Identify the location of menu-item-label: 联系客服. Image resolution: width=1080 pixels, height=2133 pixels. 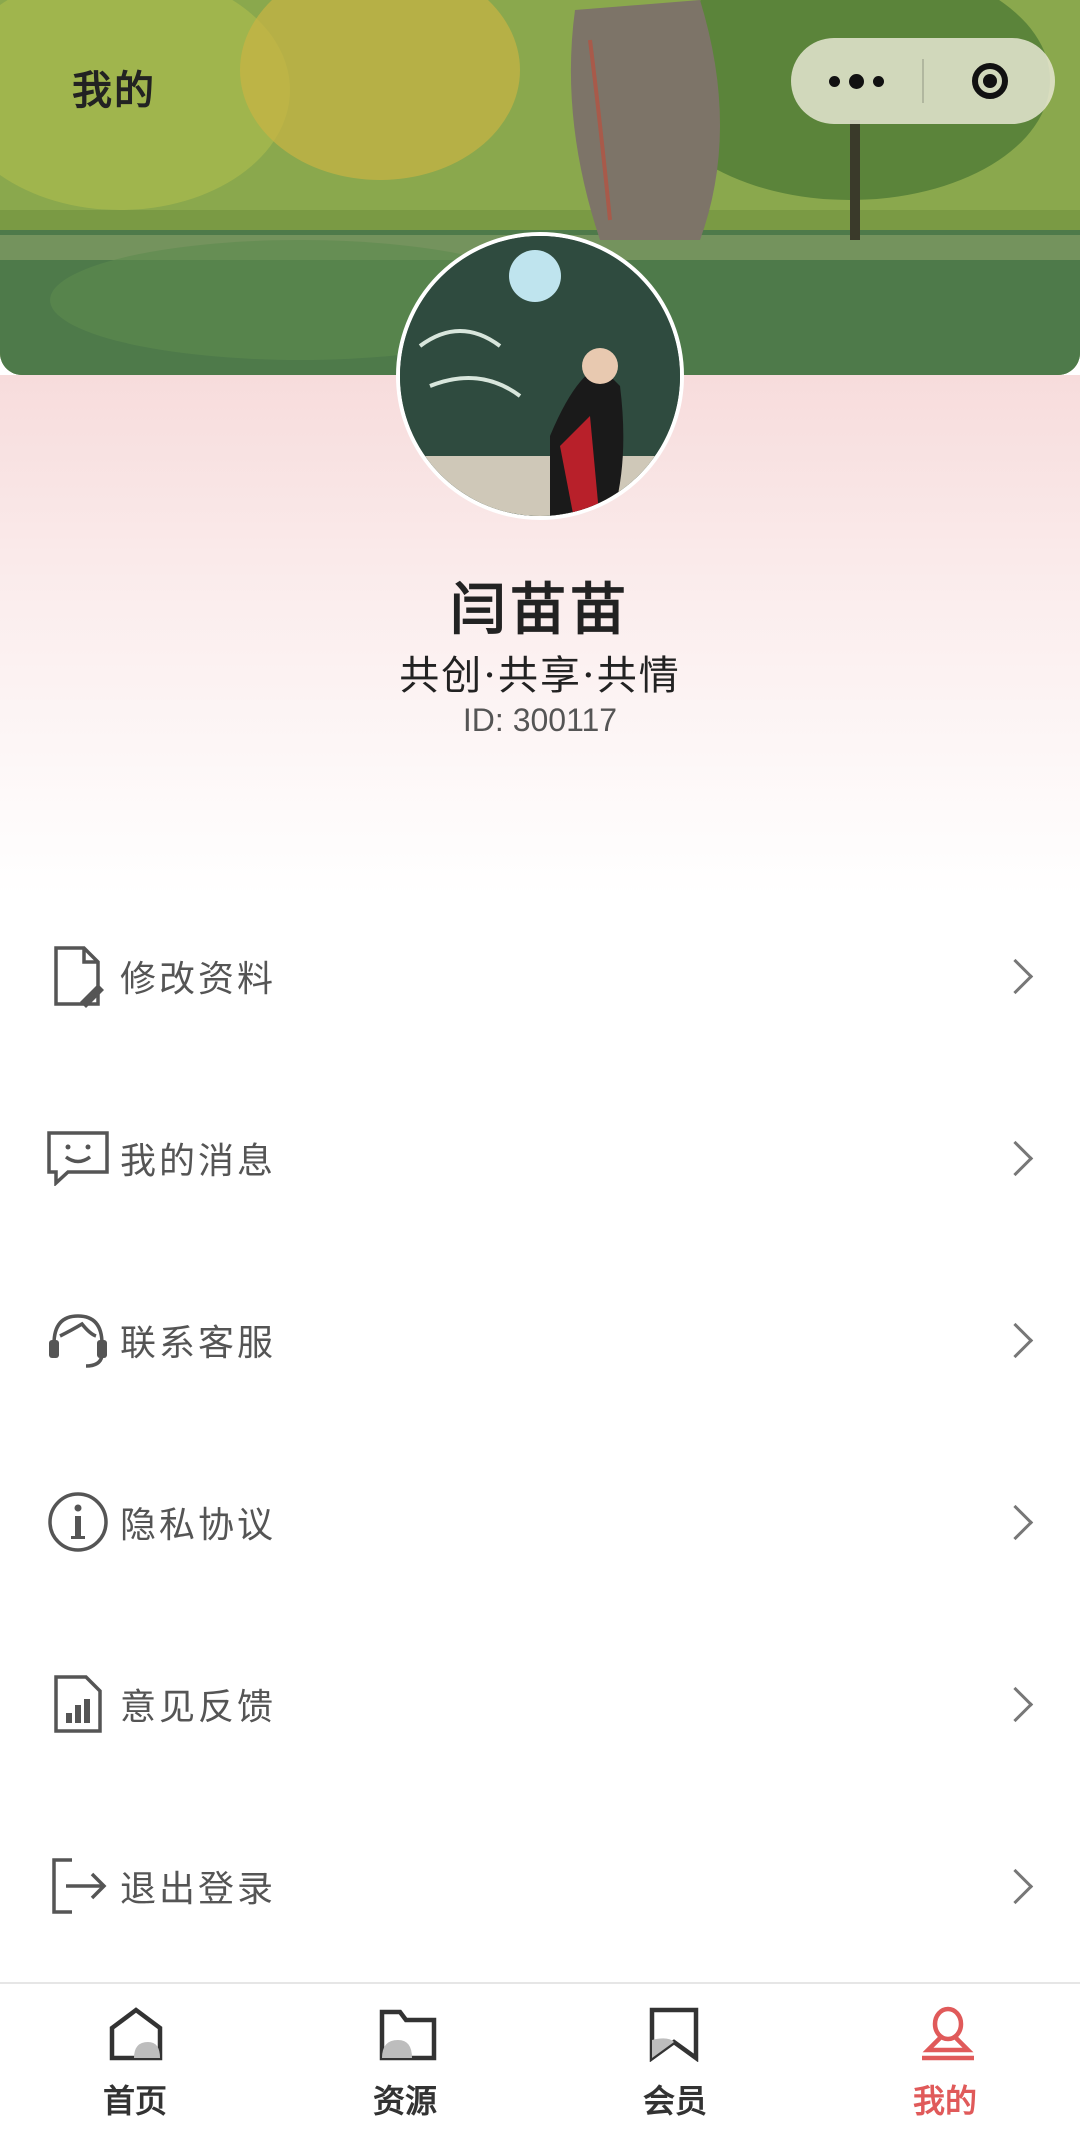
(198, 1343).